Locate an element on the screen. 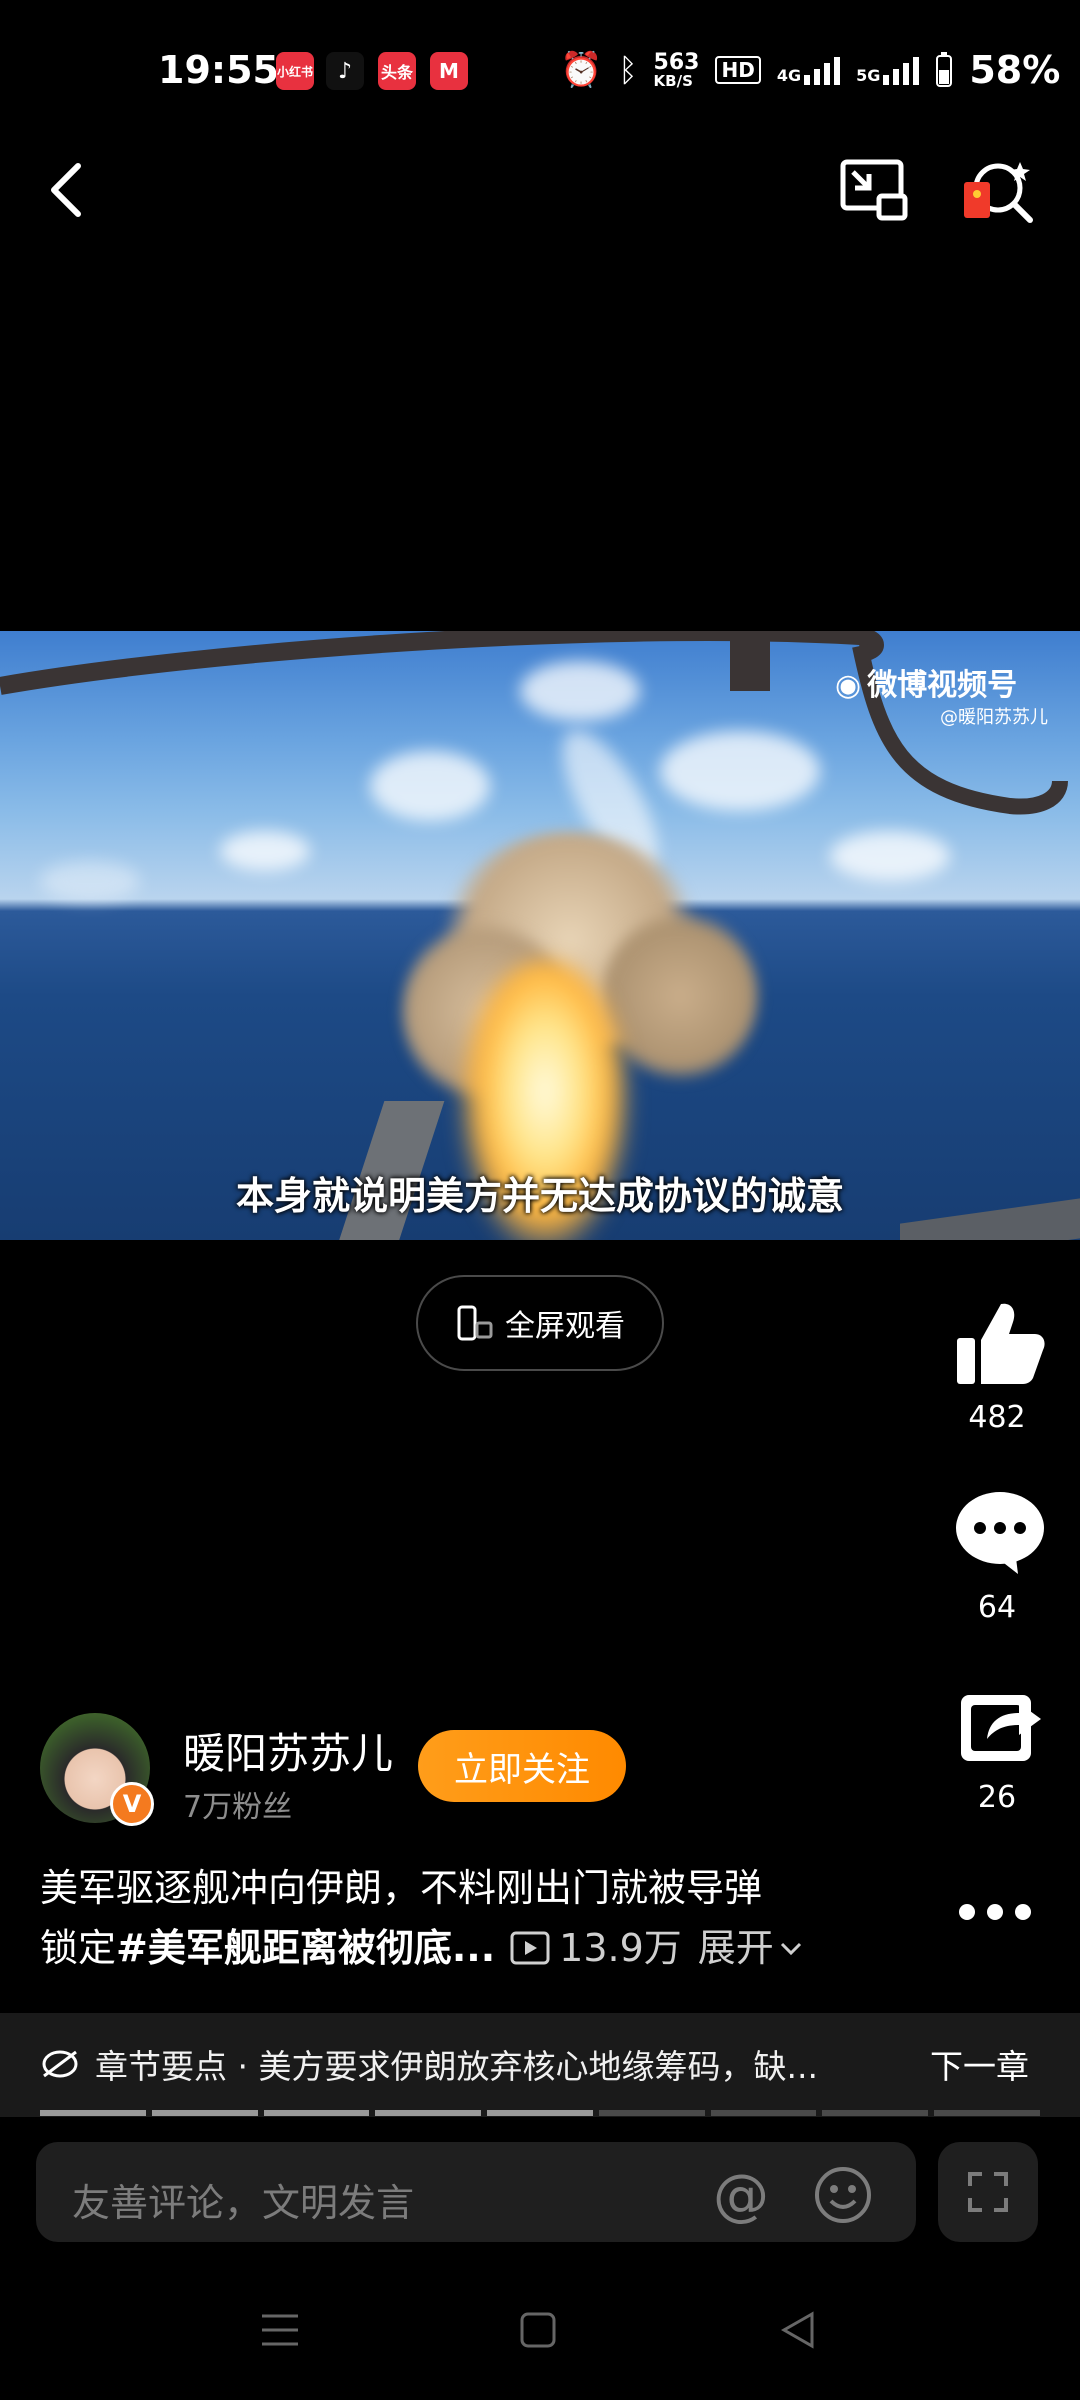 Image resolution: width=1080 pixels, height=2400 pixels. post-line-2: 锁定 #美军舰距离被彻底... 13.9万 展开 is located at coordinates (450, 1948).